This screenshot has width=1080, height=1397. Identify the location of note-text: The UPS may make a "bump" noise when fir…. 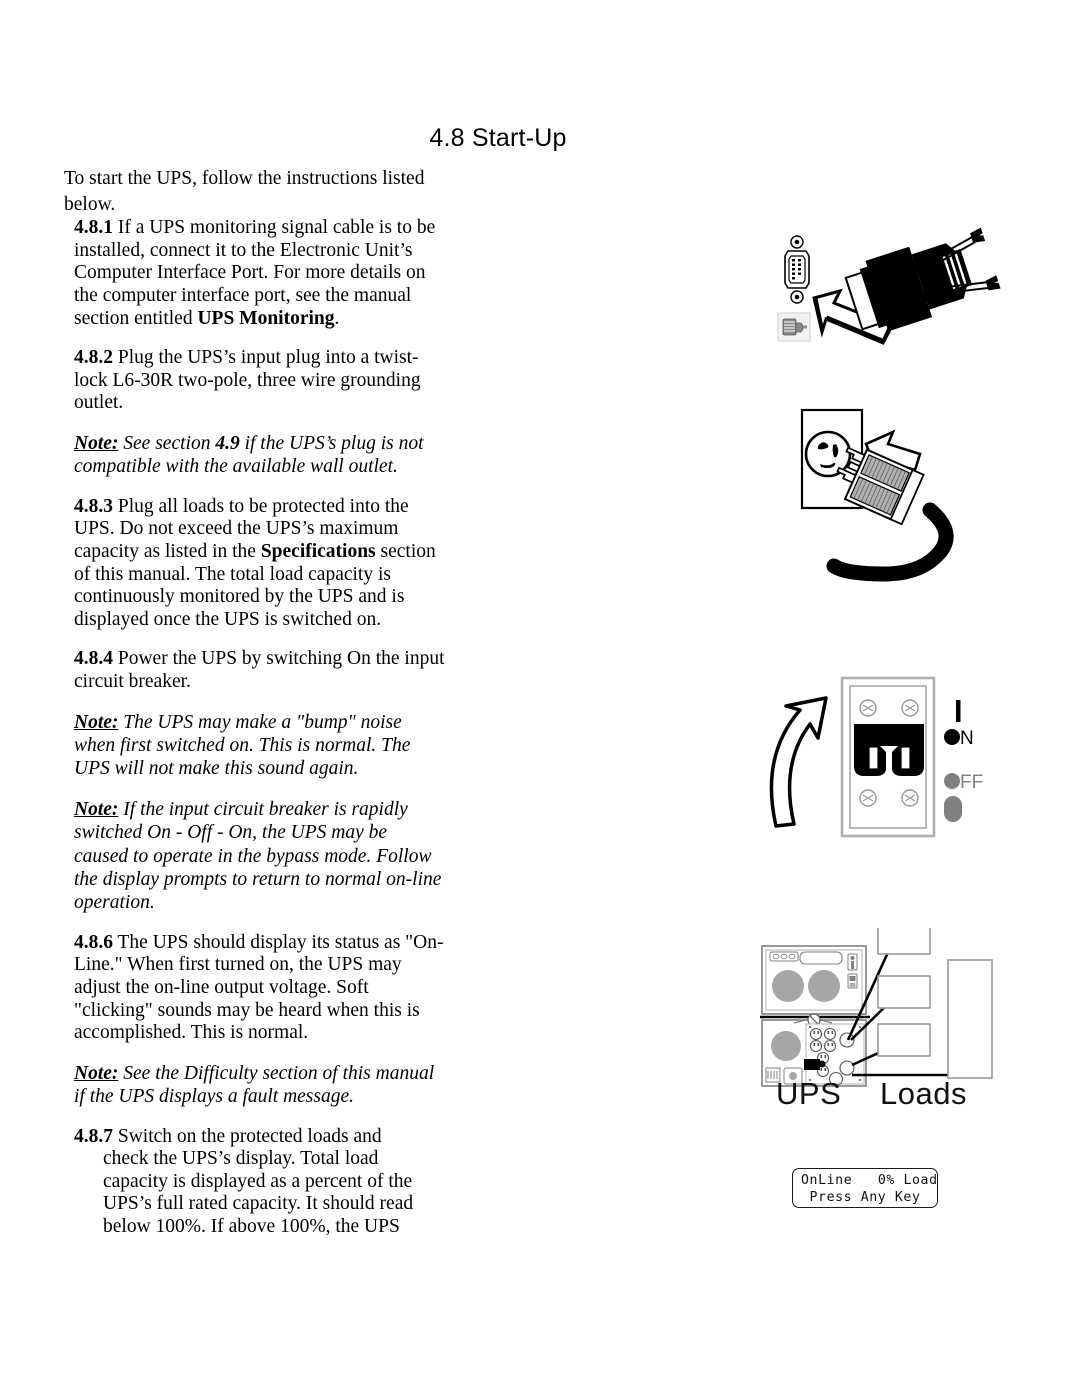
(242, 745).